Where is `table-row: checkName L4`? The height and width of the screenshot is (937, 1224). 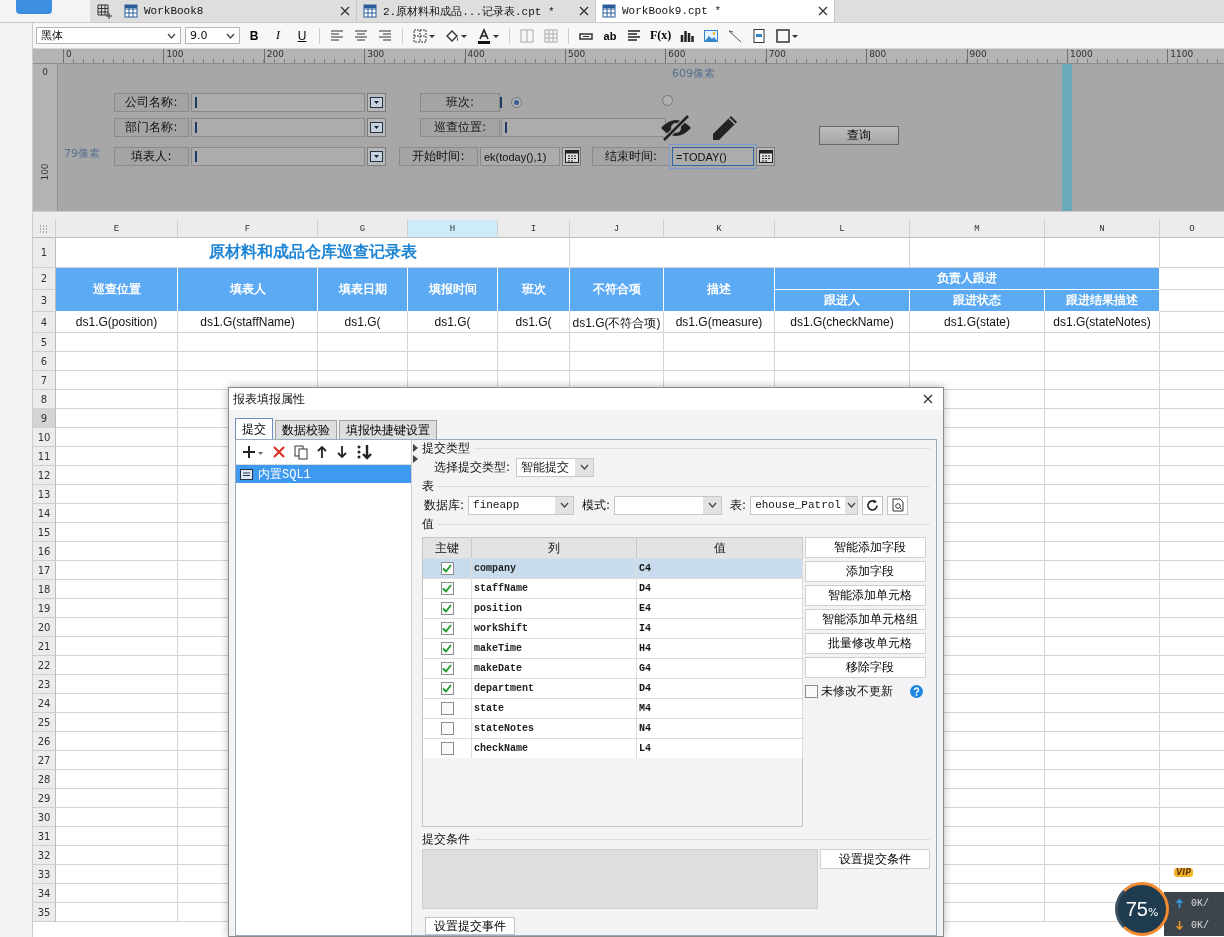
table-row: checkName L4 is located at coordinates (612, 748).